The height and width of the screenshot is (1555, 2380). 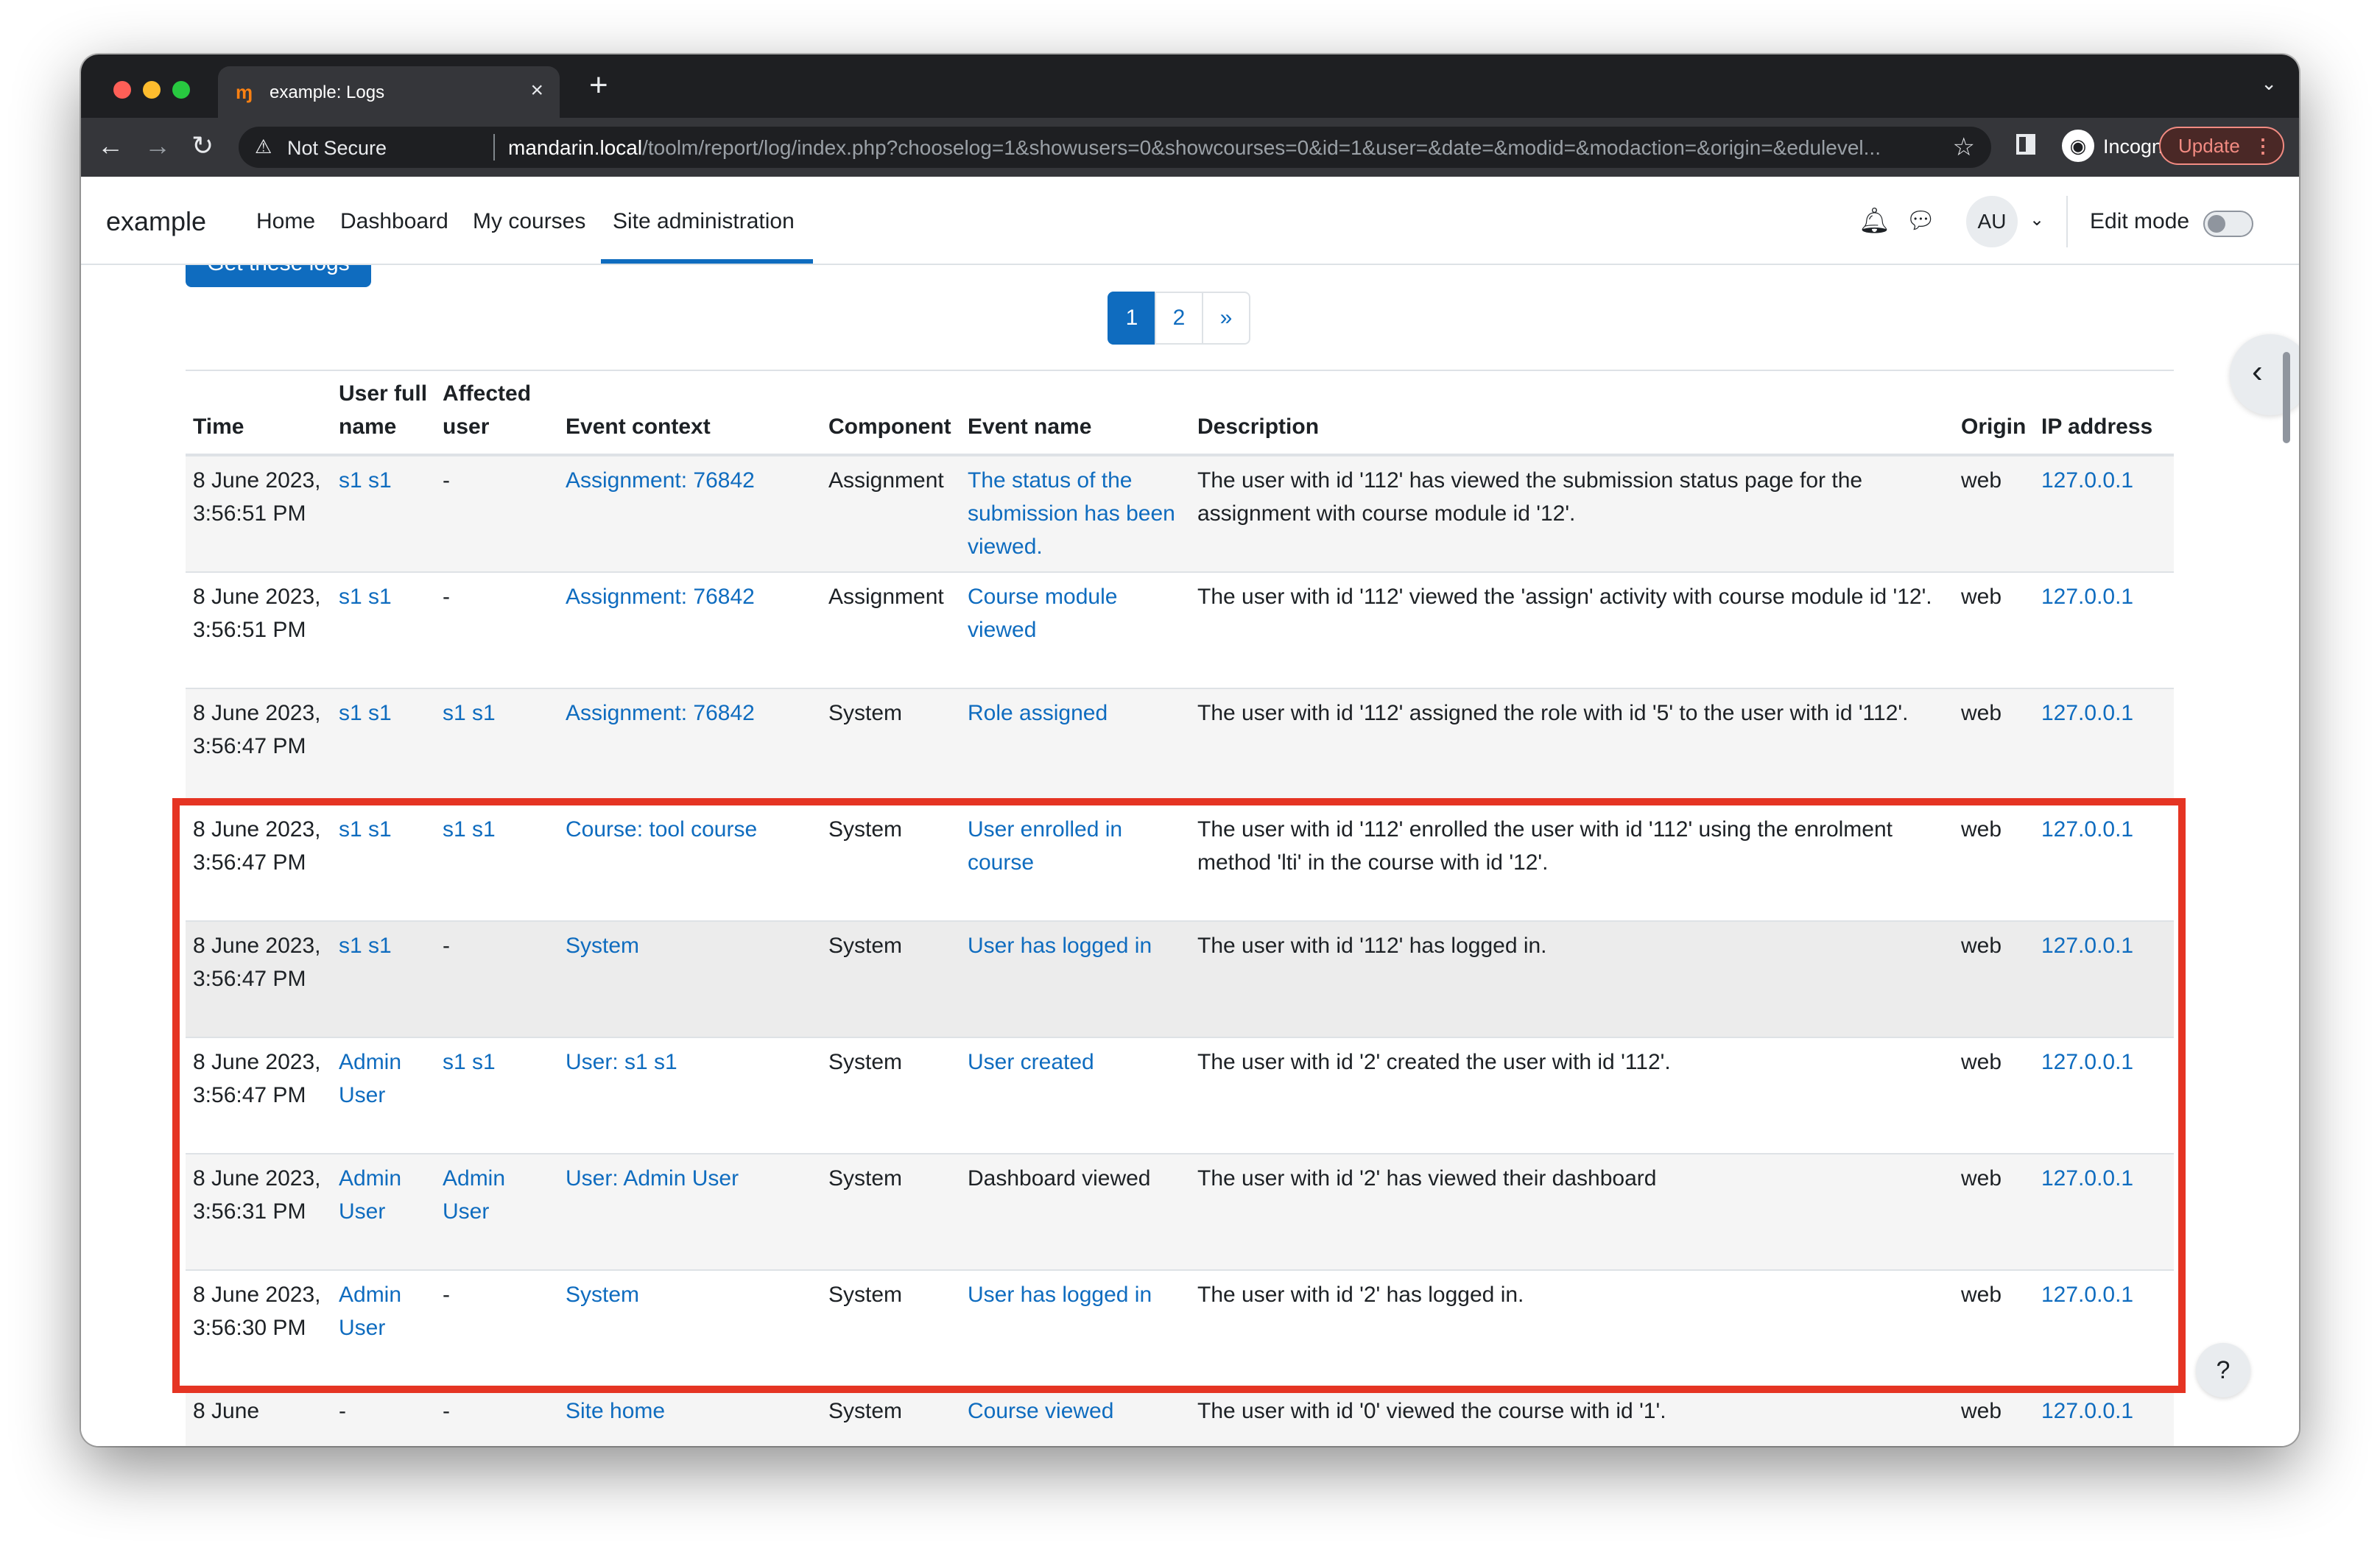 What do you see at coordinates (203, 146) in the screenshot?
I see `reload-icon: ↻` at bounding box center [203, 146].